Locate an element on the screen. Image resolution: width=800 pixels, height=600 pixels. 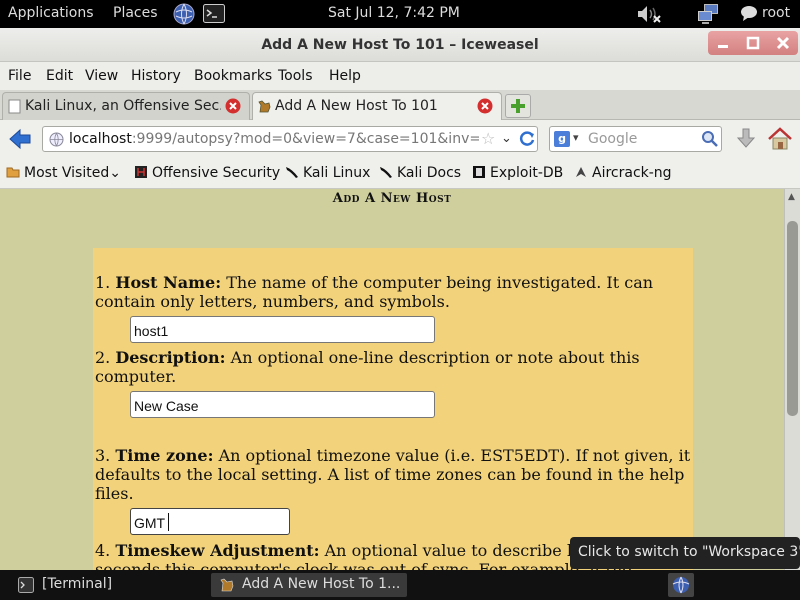
volume-muted-icon is located at coordinates (649, 14).